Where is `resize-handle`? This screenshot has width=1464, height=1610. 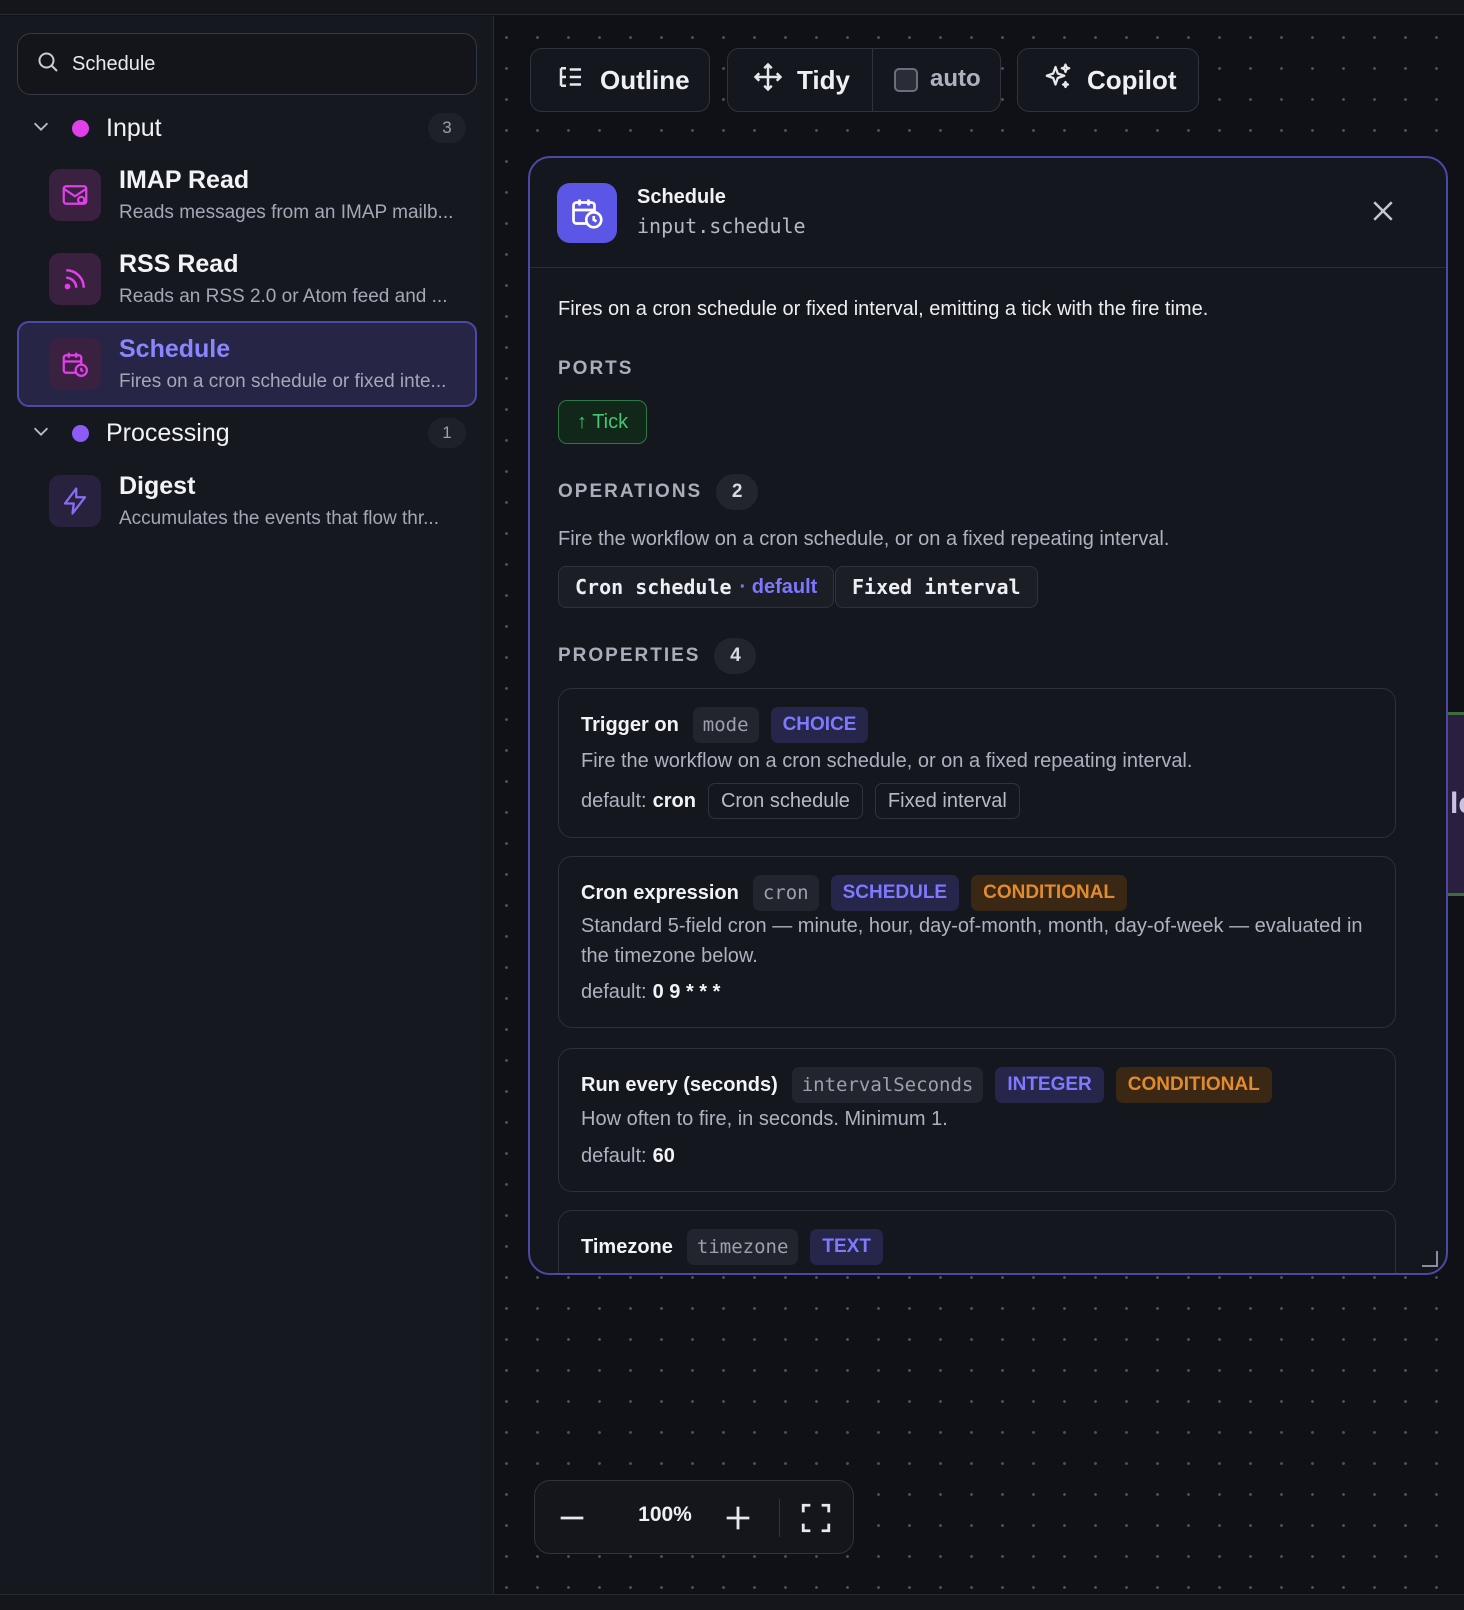
resize-handle is located at coordinates (1430, 1259).